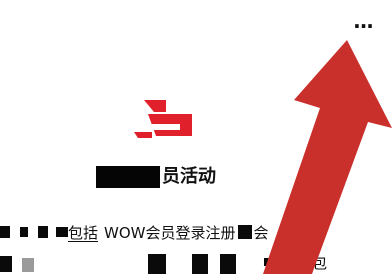 The image size is (392, 274). What do you see at coordinates (261, 232) in the screenshot?
I see `body-line-1-tail: 会` at bounding box center [261, 232].